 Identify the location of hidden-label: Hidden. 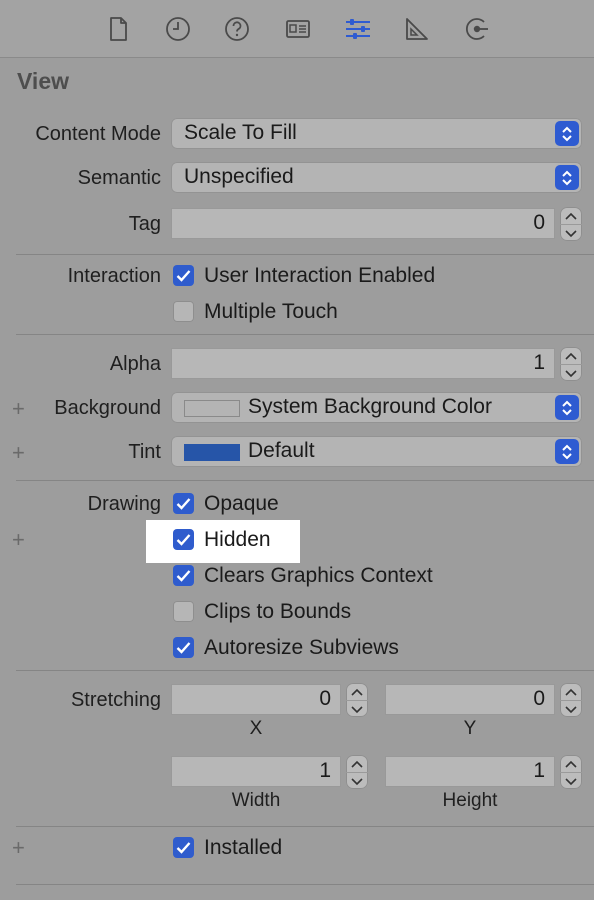
(237, 540).